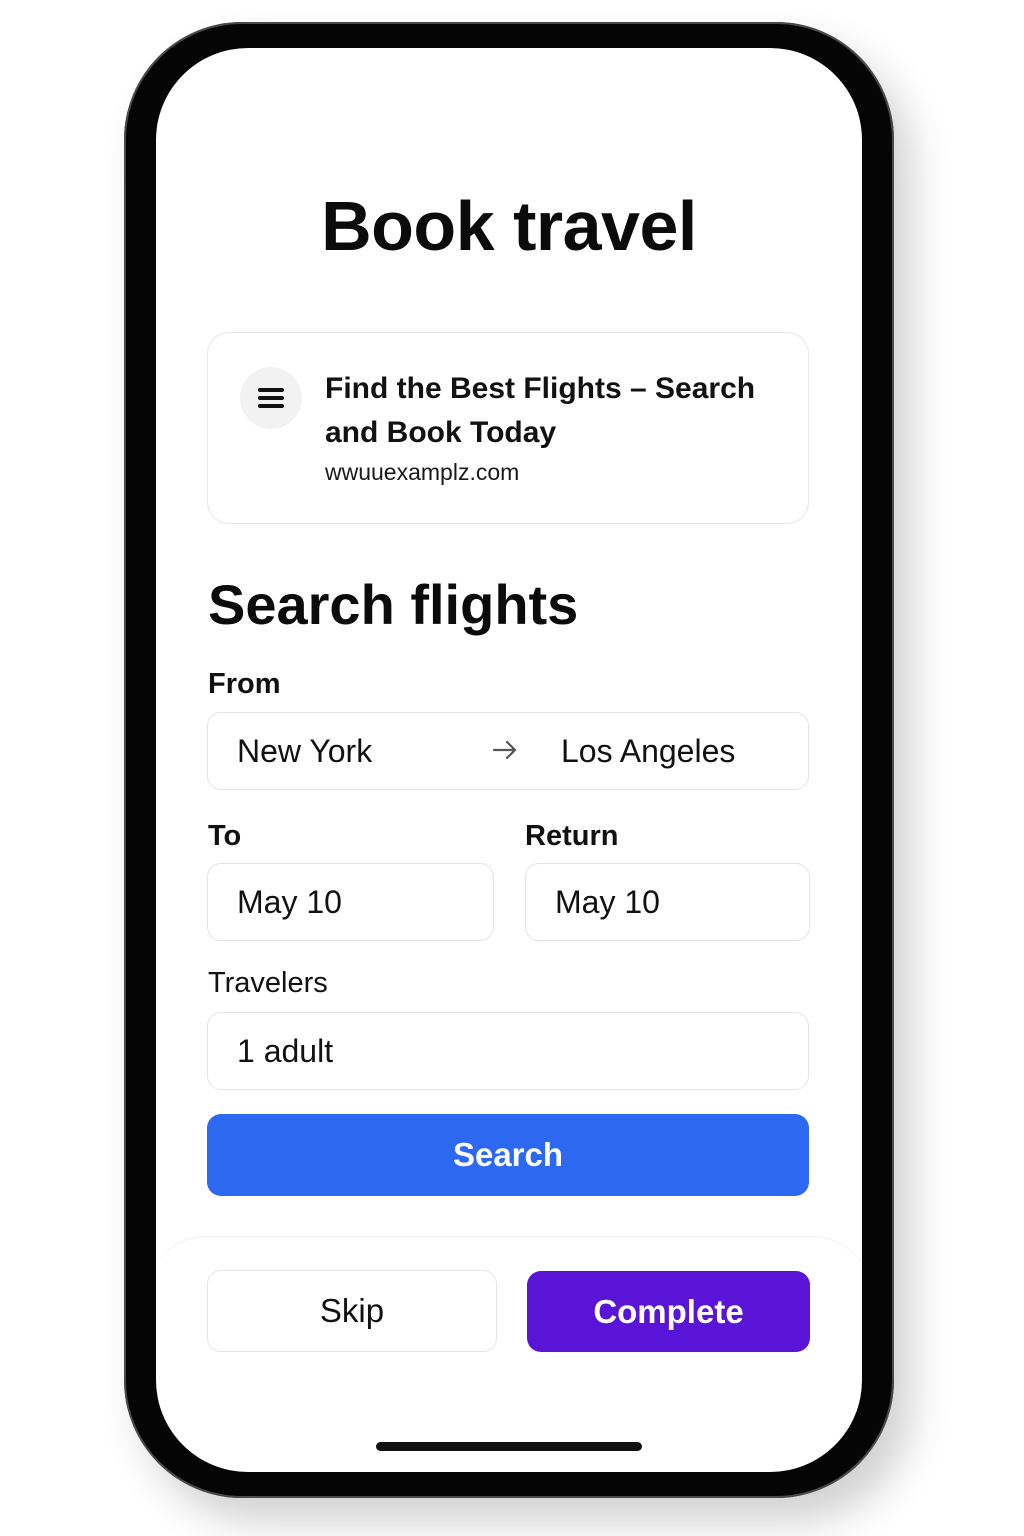 This screenshot has height=1536, width=1024. What do you see at coordinates (509, 1446) in the screenshot?
I see `home-indicator` at bounding box center [509, 1446].